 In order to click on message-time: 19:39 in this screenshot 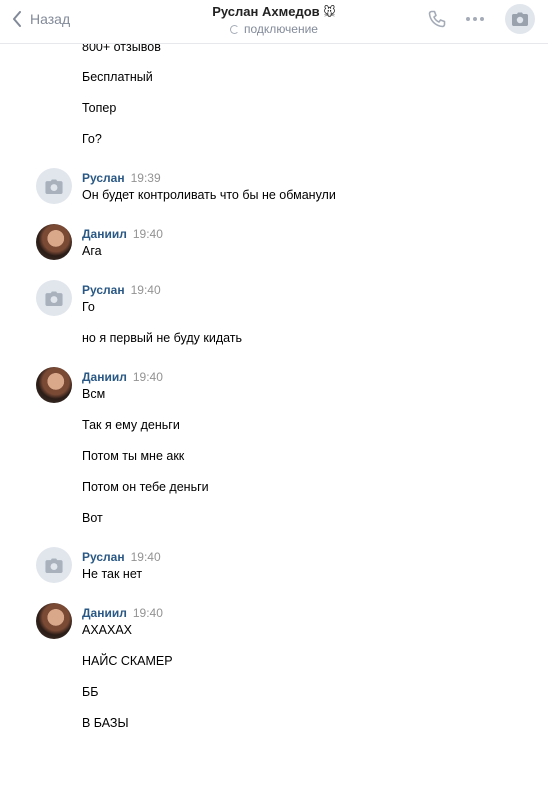, I will do `click(145, 178)`.